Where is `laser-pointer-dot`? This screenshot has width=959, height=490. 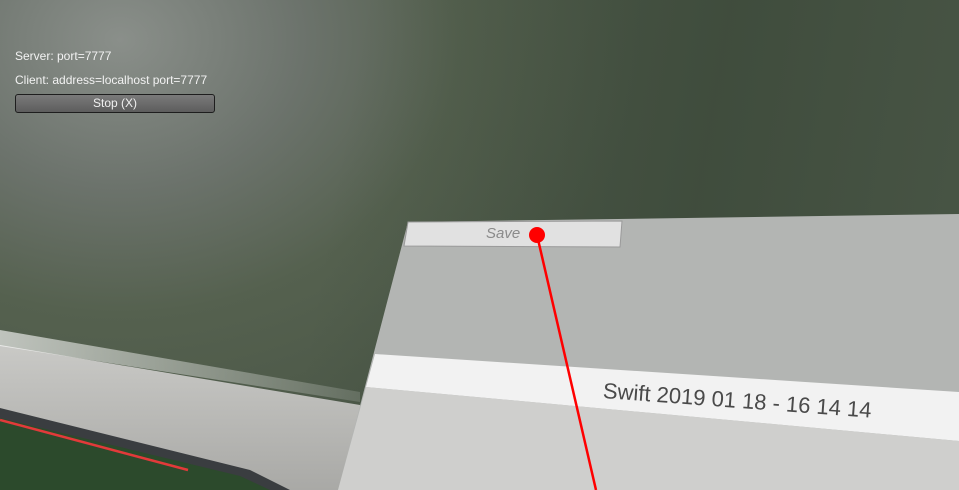
laser-pointer-dot is located at coordinates (537, 235).